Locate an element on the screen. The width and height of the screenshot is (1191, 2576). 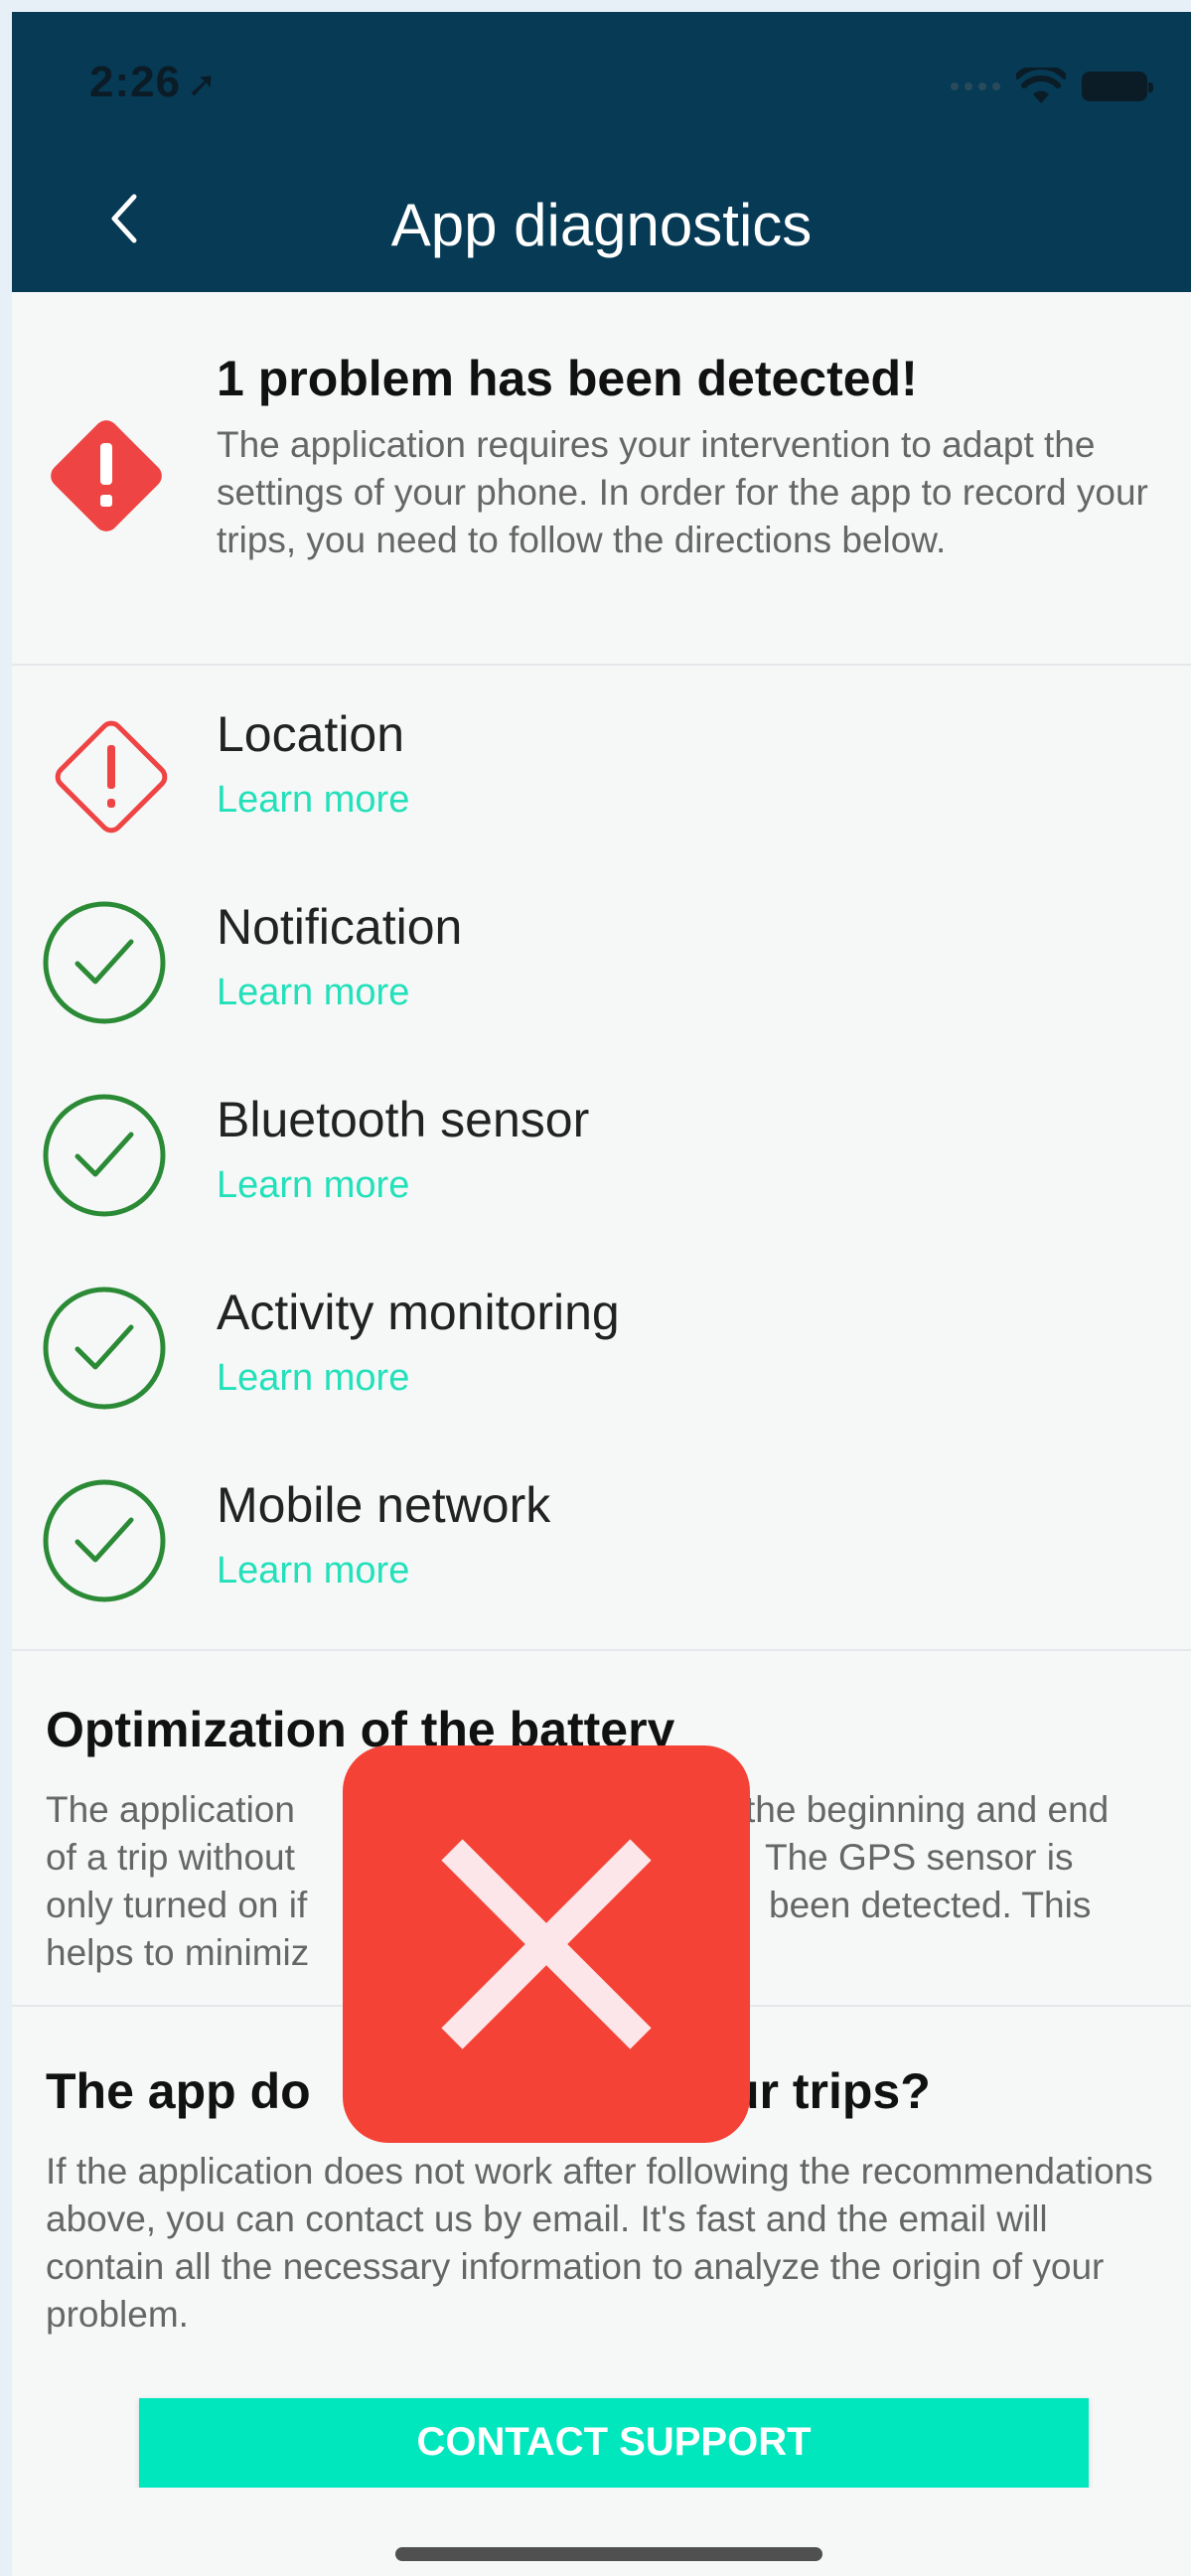
battery-text-line: been detected. This is located at coordinates (931, 1905).